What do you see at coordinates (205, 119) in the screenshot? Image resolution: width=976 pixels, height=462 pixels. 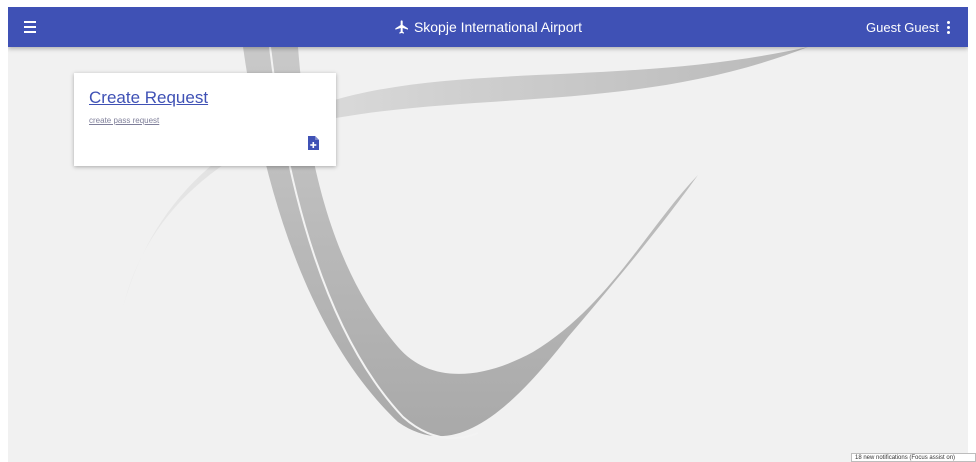 I see `create-request-card: Create Request create pass request` at bounding box center [205, 119].